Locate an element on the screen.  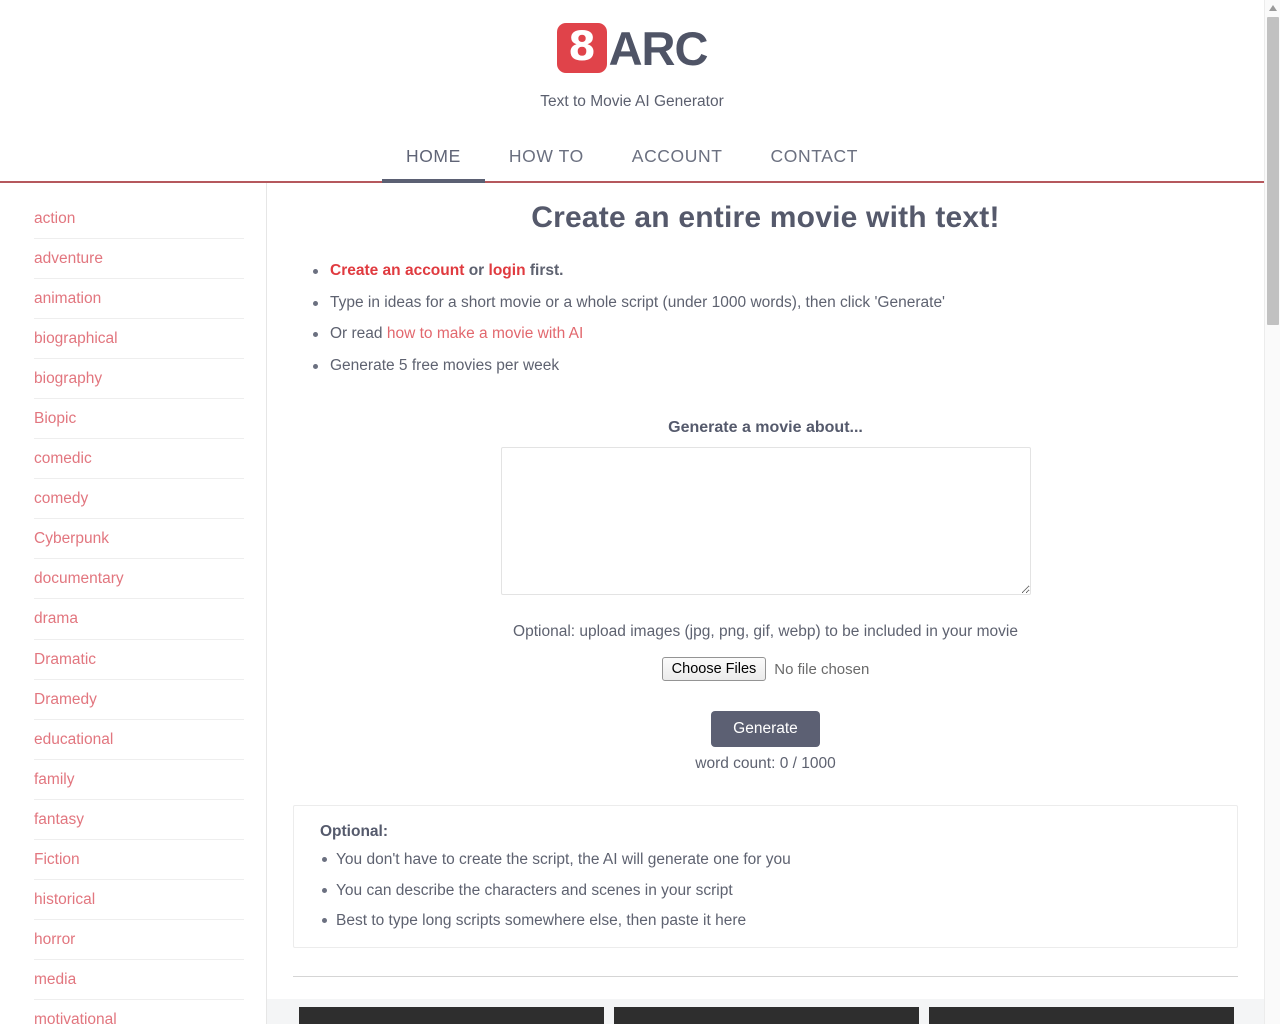
sidebar-item-cyberpunk: Cyberpunk is located at coordinates (139, 539).